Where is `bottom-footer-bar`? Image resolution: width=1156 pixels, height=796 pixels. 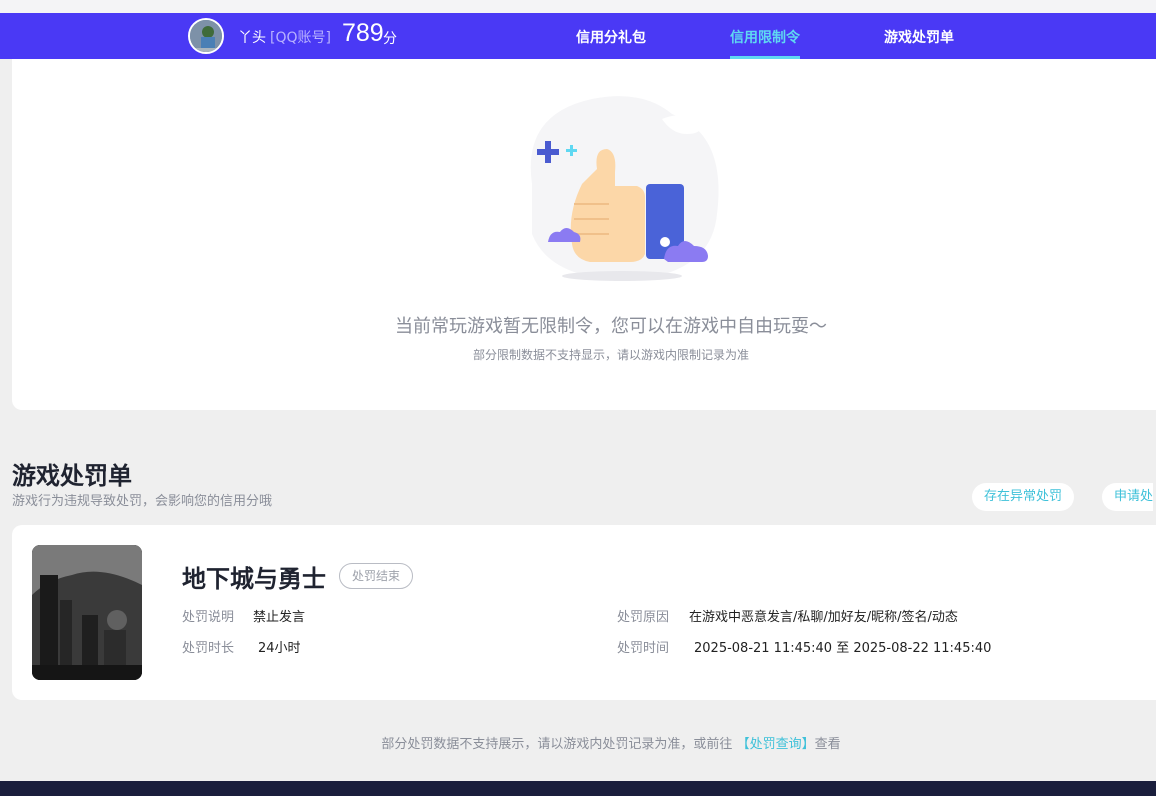 bottom-footer-bar is located at coordinates (578, 788).